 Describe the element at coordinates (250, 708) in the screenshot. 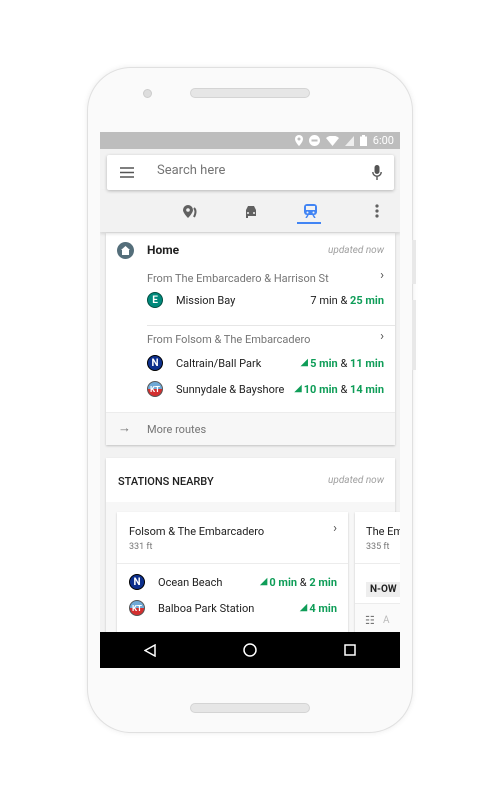

I see `bottom-speaker` at that location.